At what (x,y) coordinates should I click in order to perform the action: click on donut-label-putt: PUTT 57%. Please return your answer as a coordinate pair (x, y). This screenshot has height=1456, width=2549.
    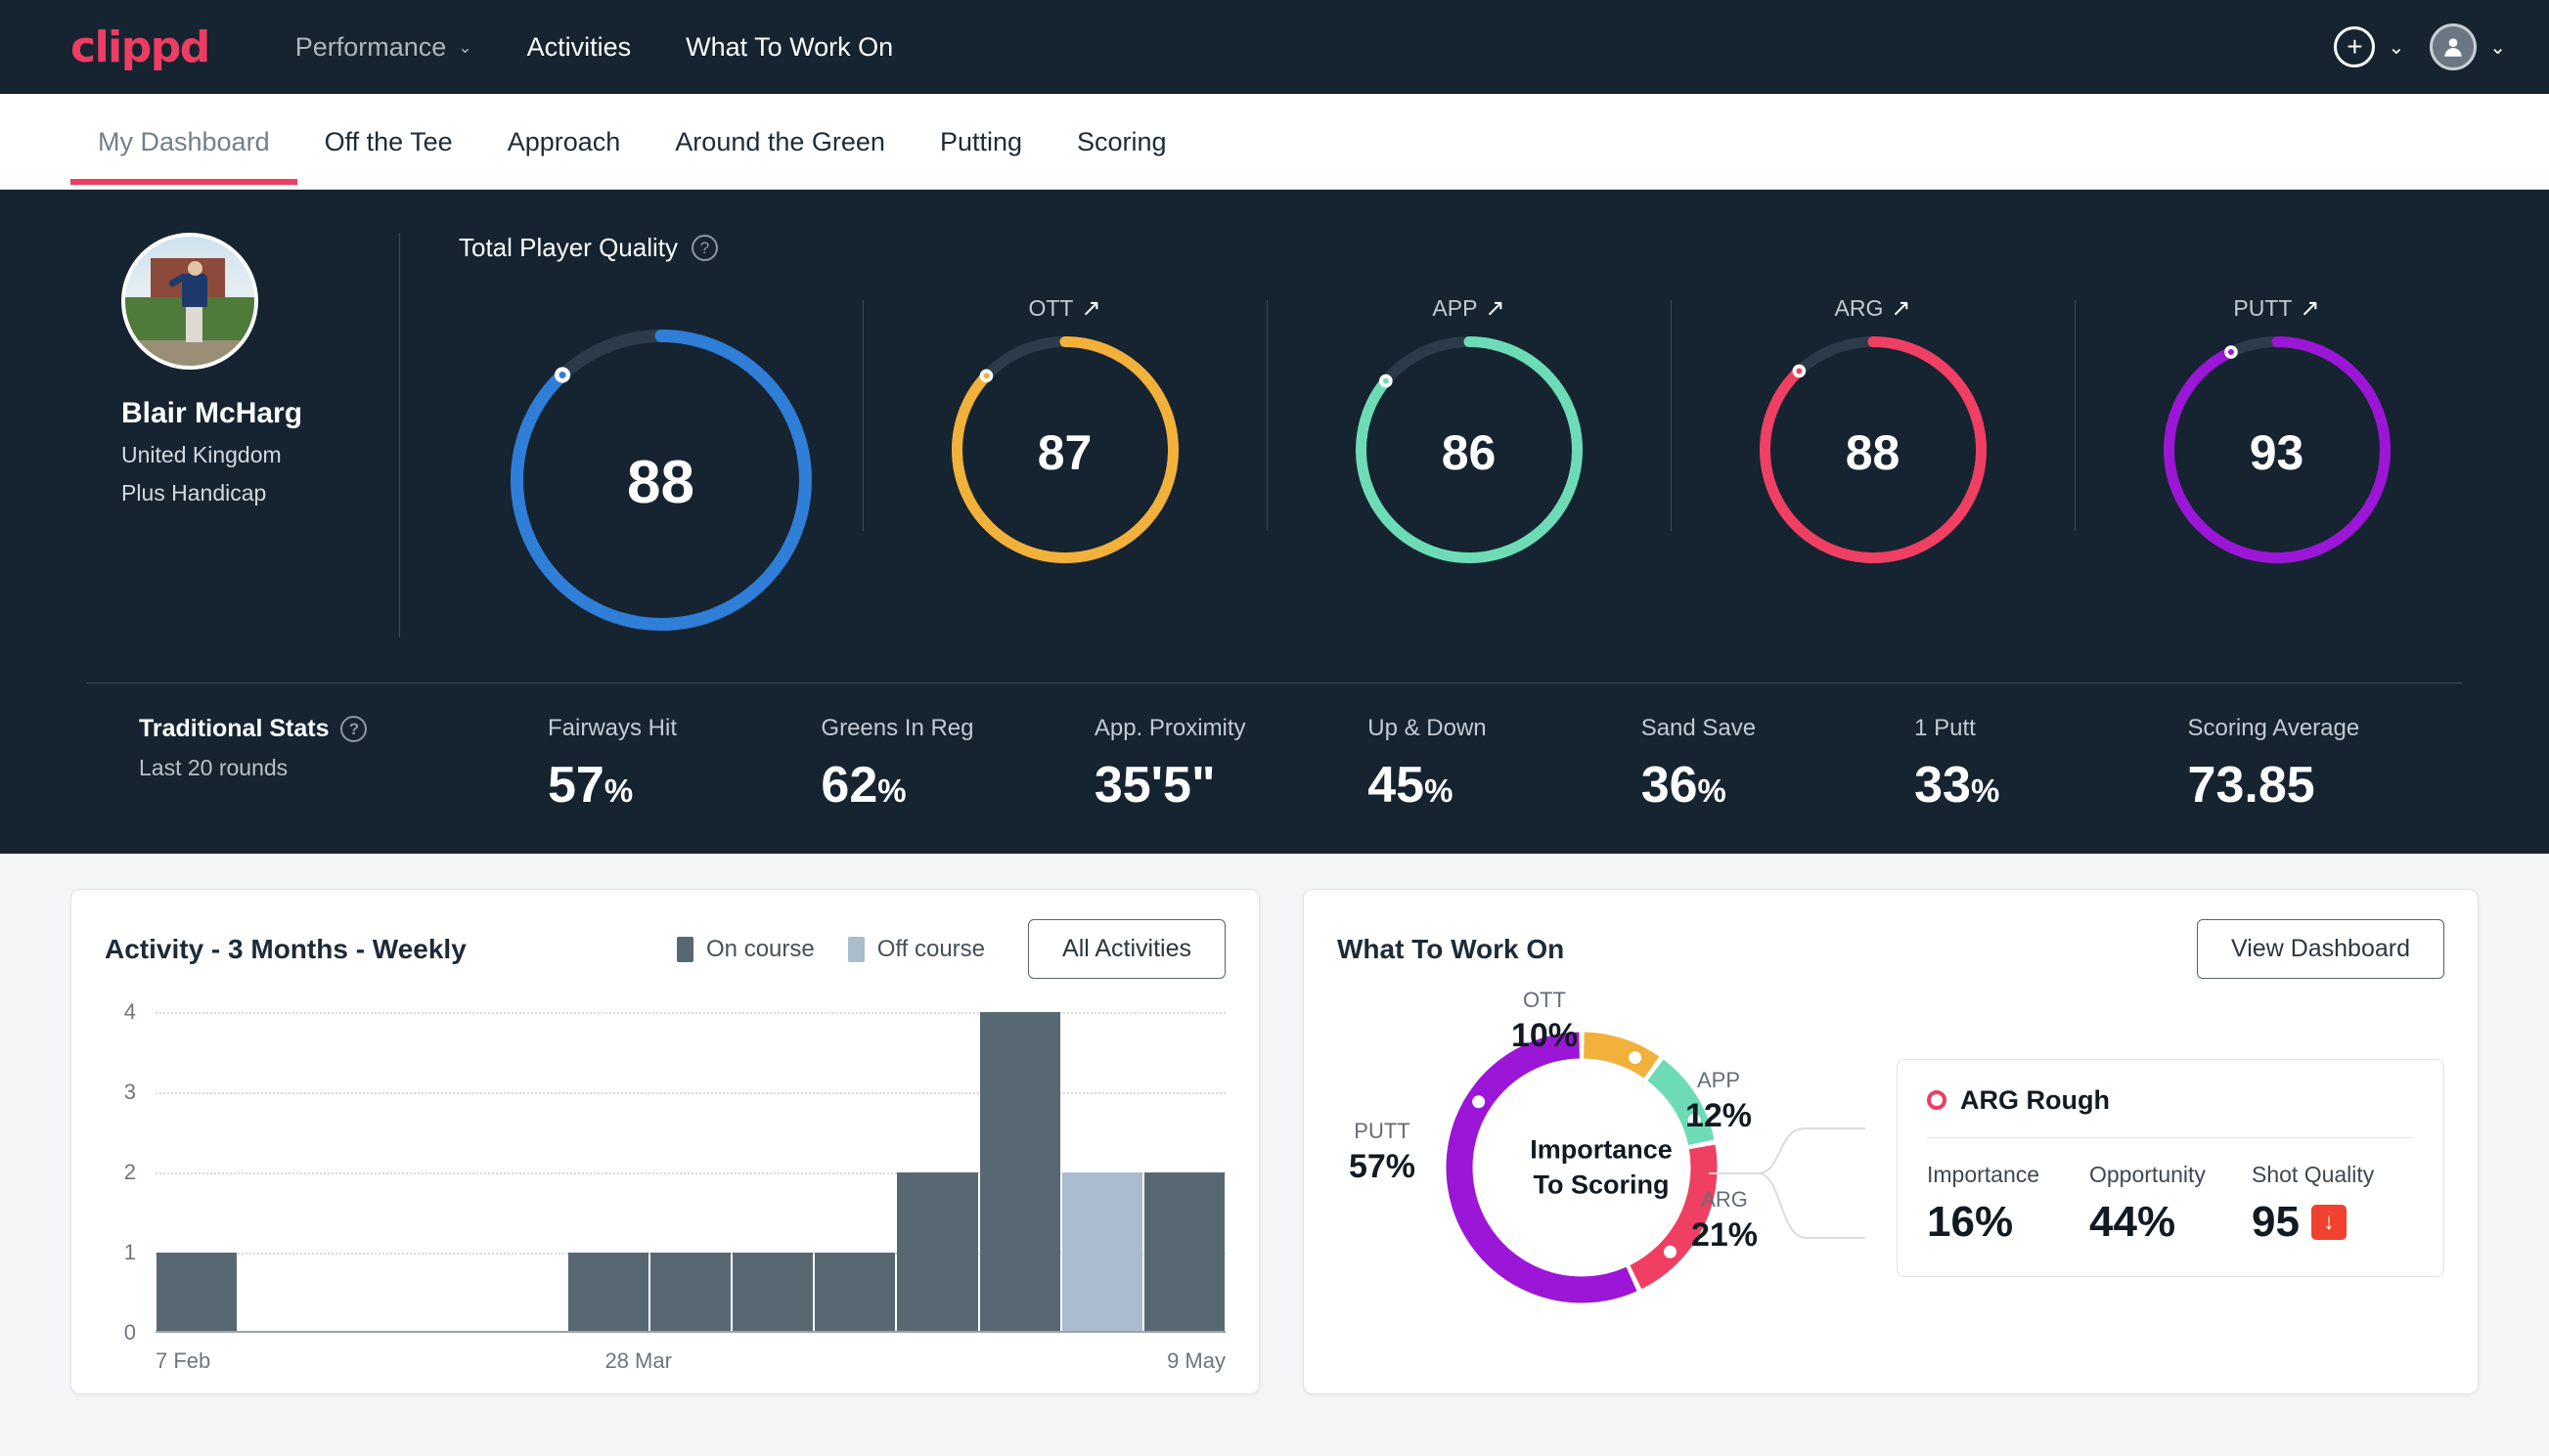
    Looking at the image, I should click on (1382, 1152).